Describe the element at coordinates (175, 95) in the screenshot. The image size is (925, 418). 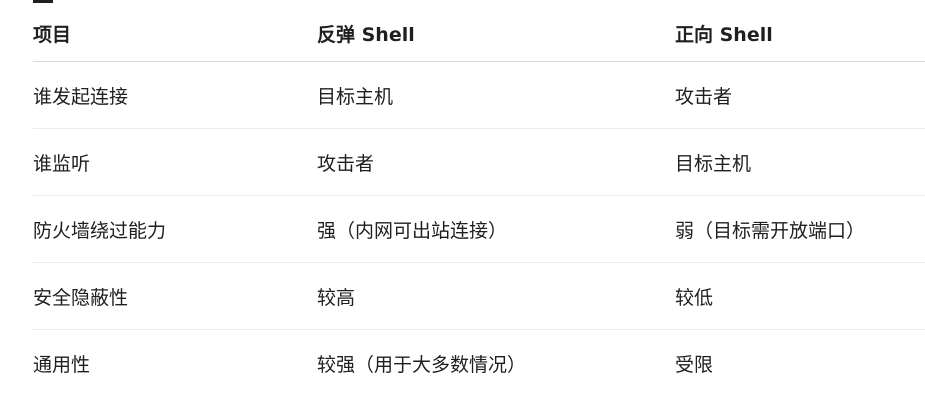
I see `row-label: 谁发起连接` at that location.